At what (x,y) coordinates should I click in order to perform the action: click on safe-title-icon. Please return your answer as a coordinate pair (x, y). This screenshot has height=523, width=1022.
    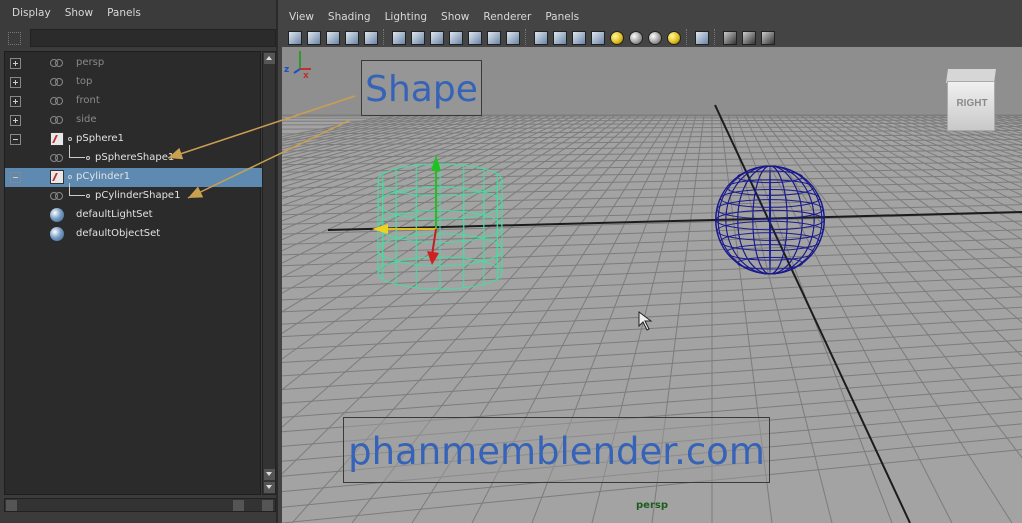
    Looking at the image, I should click on (512, 37).